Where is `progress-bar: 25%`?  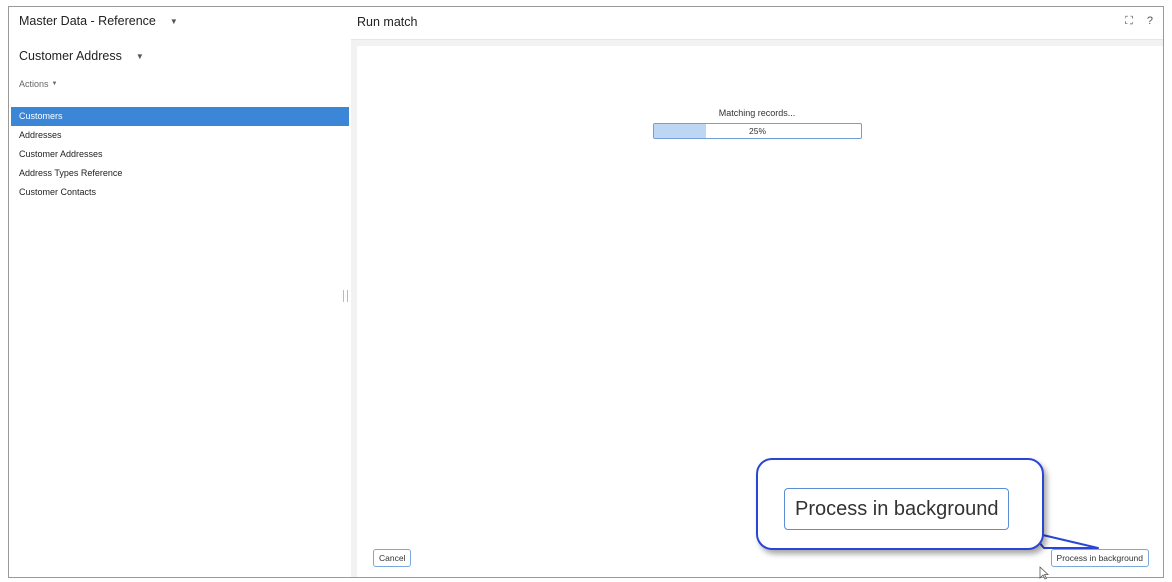 progress-bar: 25% is located at coordinates (757, 131).